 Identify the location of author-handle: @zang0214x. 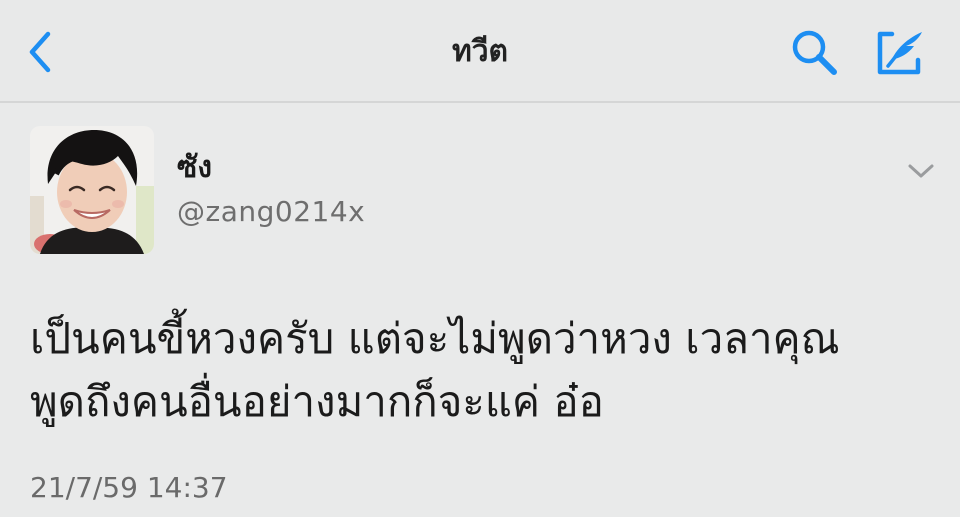
(271, 211).